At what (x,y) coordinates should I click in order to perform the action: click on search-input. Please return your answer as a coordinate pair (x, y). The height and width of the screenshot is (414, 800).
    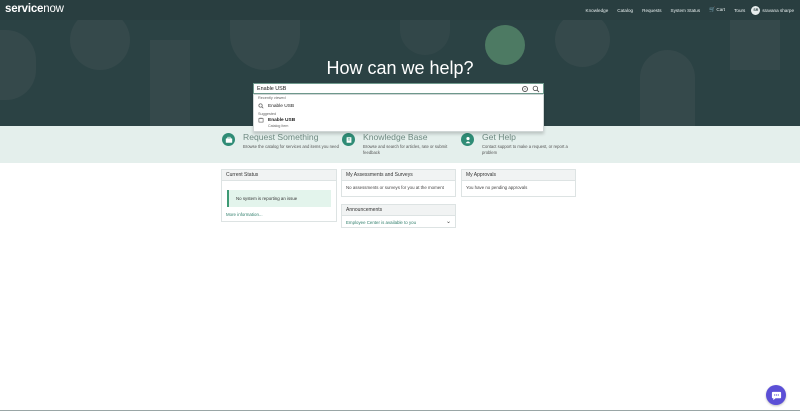
    Looking at the image, I should click on (384, 88).